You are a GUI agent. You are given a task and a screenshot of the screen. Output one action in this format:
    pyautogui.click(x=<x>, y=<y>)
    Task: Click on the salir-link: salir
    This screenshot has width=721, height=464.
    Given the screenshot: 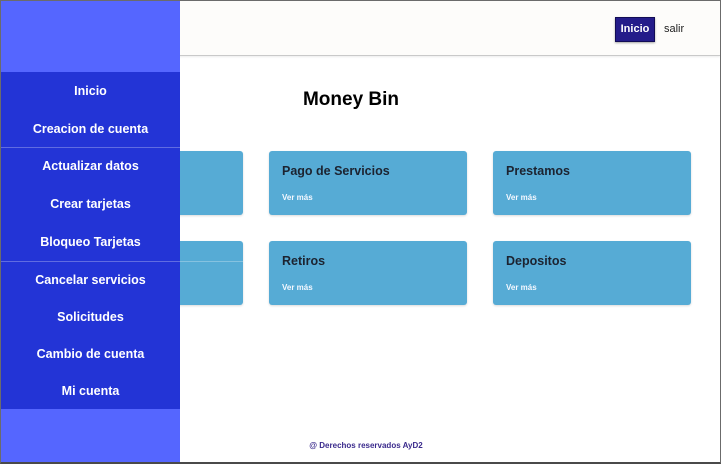 What is the action you would take?
    pyautogui.click(x=674, y=29)
    